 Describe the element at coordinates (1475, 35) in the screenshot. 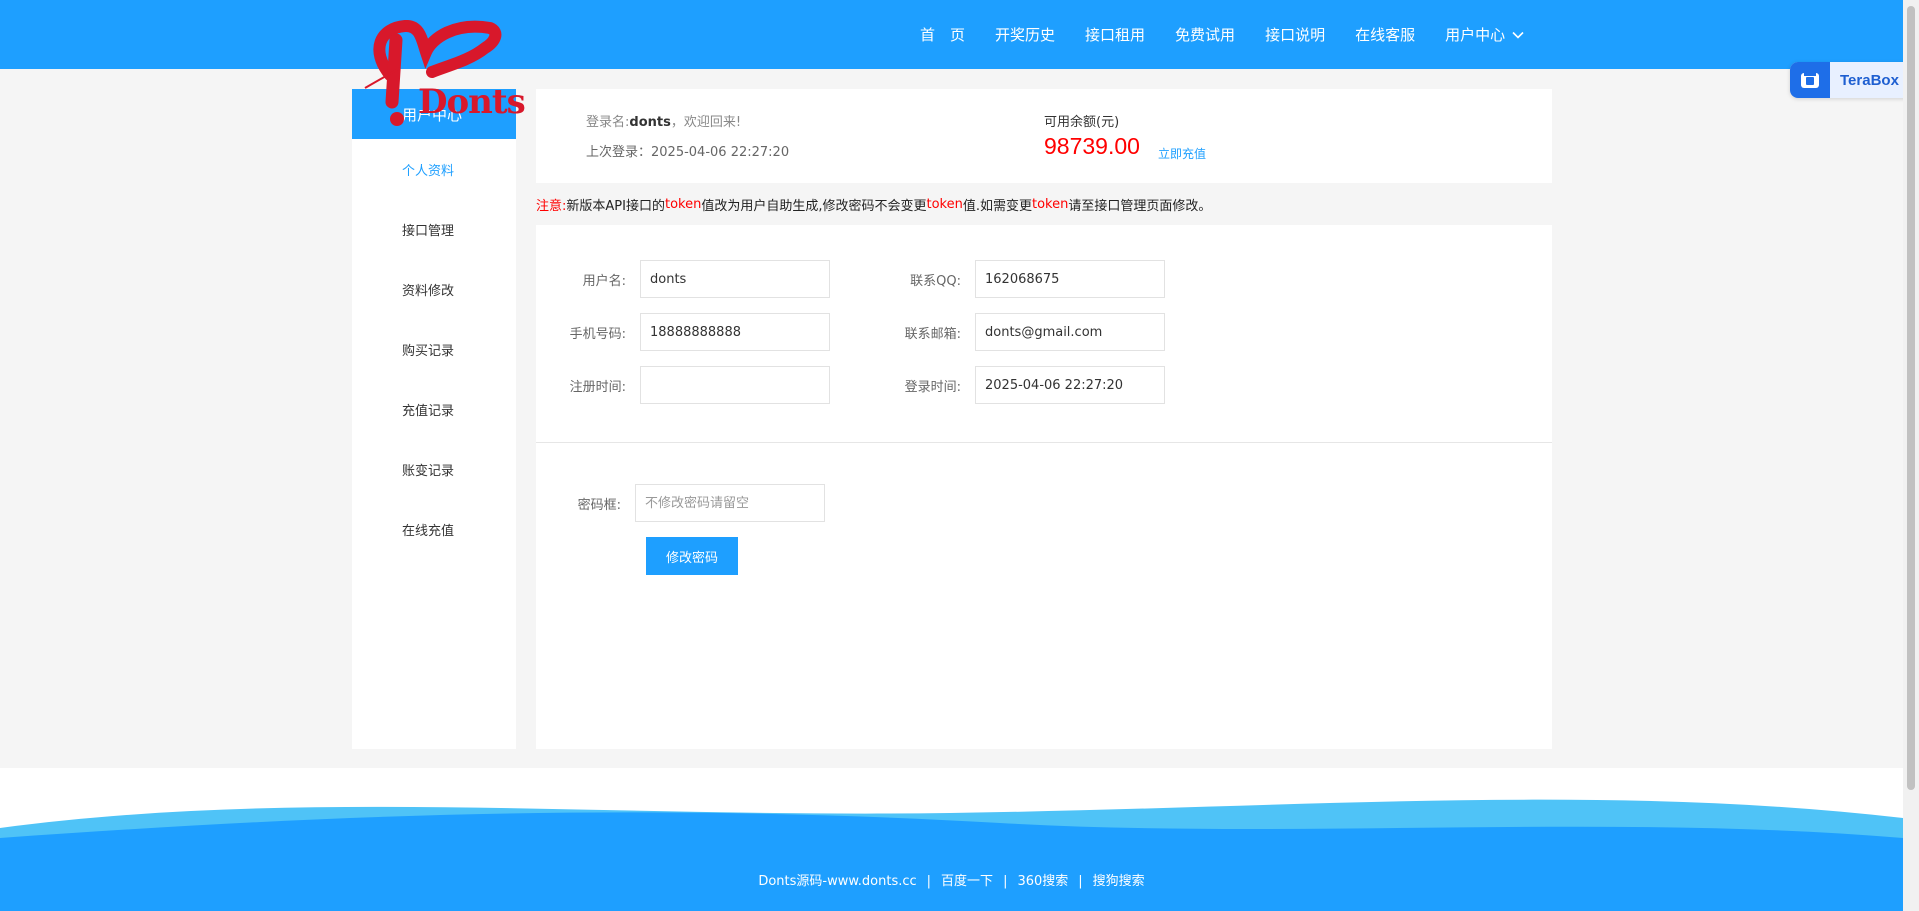

I see `nav-user-center-label: 用户中心` at that location.